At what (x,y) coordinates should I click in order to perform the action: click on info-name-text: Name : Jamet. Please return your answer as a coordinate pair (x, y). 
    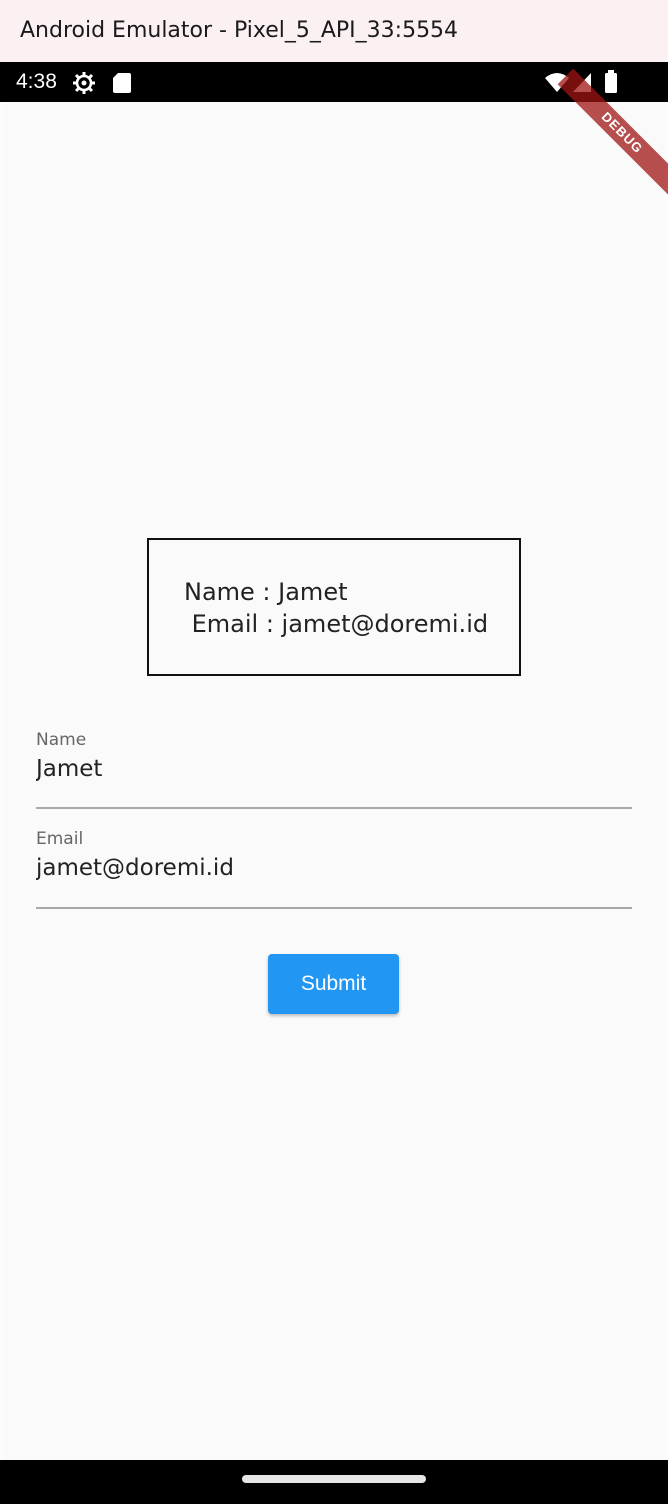
    Looking at the image, I should click on (266, 592).